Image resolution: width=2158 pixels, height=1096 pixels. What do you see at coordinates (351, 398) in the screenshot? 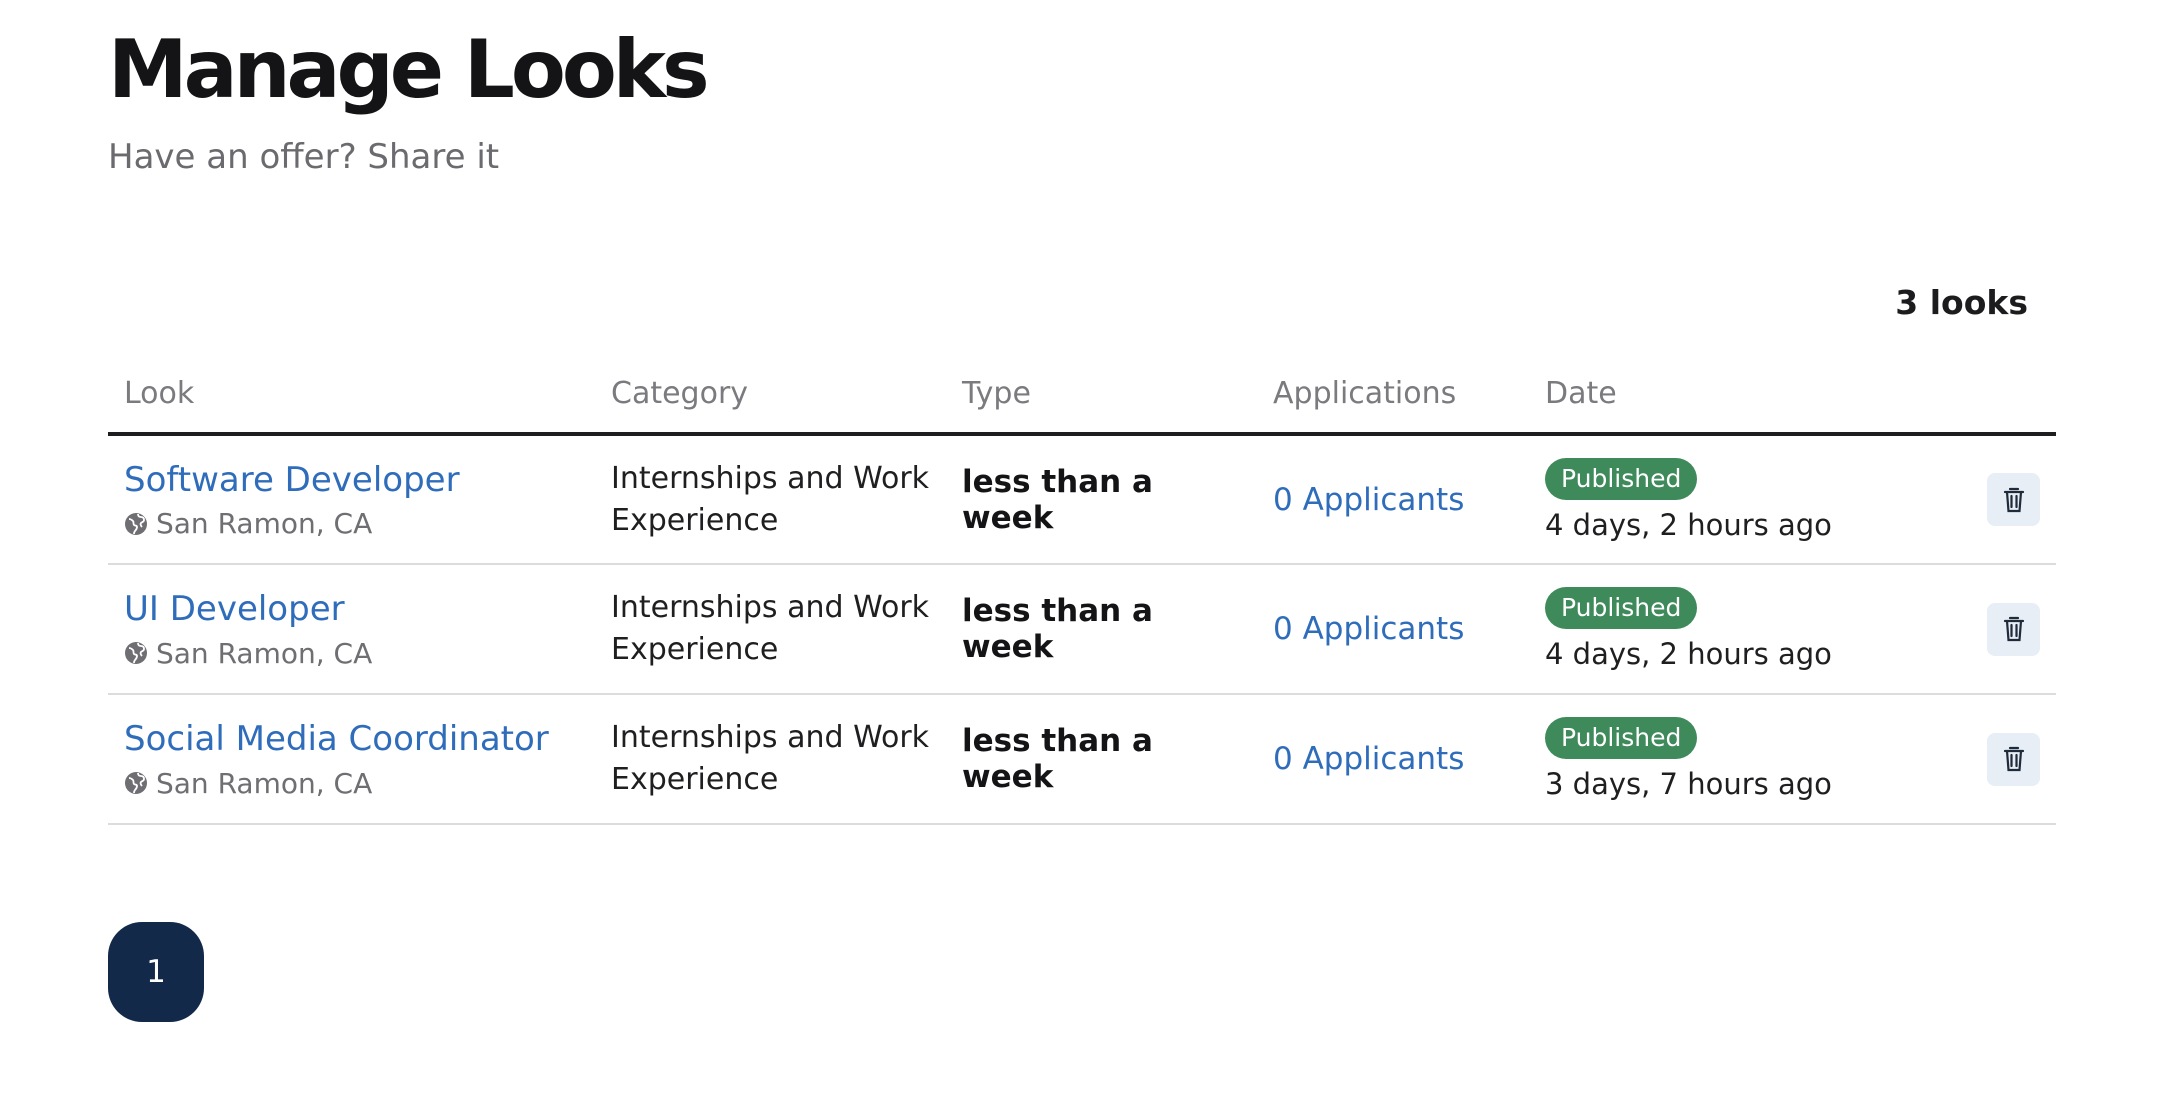
I see `column-header-look: Look` at bounding box center [351, 398].